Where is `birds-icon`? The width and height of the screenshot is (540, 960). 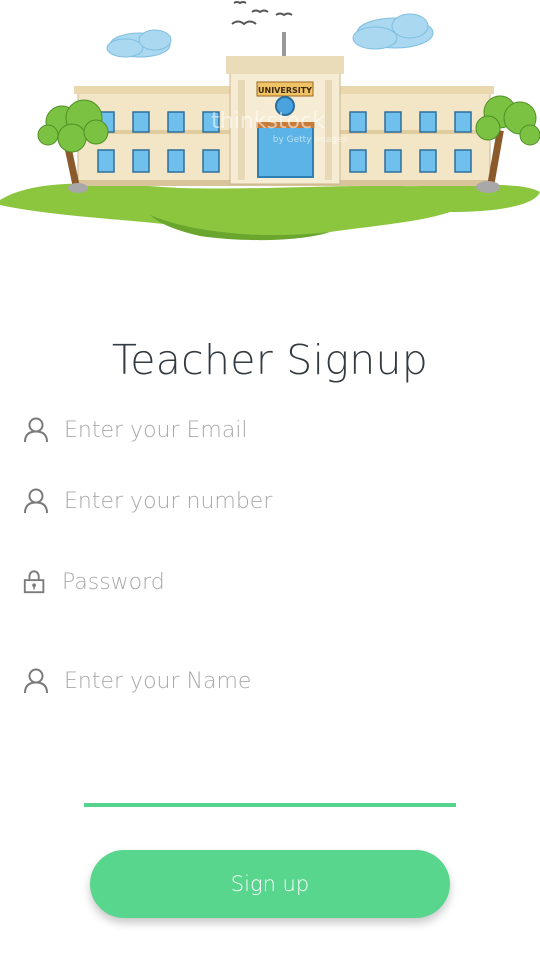
birds-icon is located at coordinates (262, 13).